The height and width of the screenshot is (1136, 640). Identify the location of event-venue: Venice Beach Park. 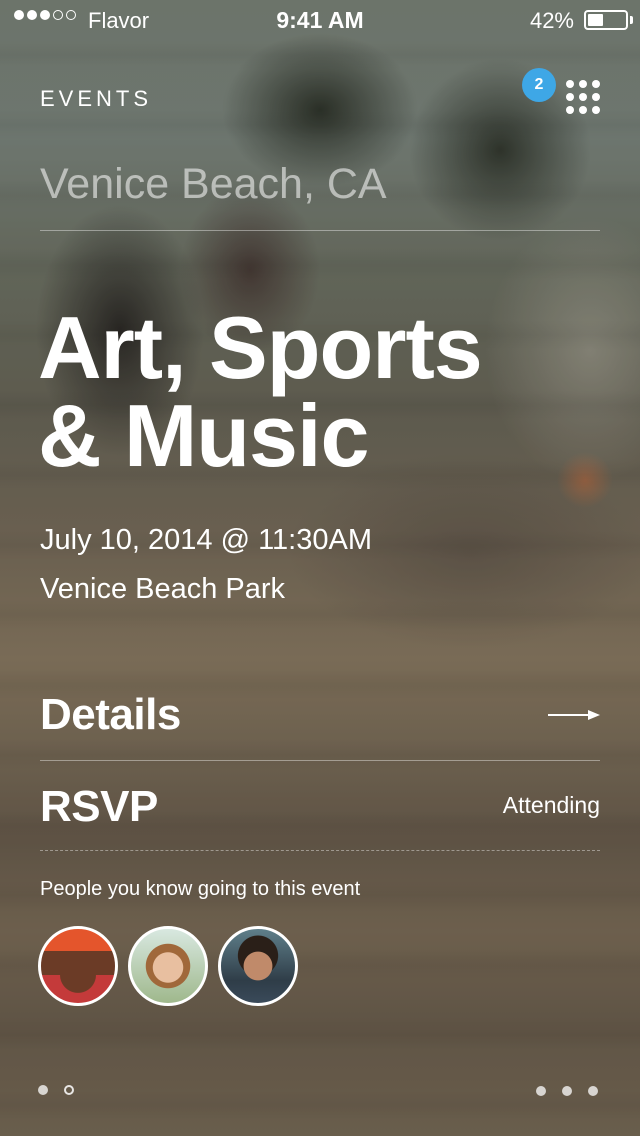
(163, 589).